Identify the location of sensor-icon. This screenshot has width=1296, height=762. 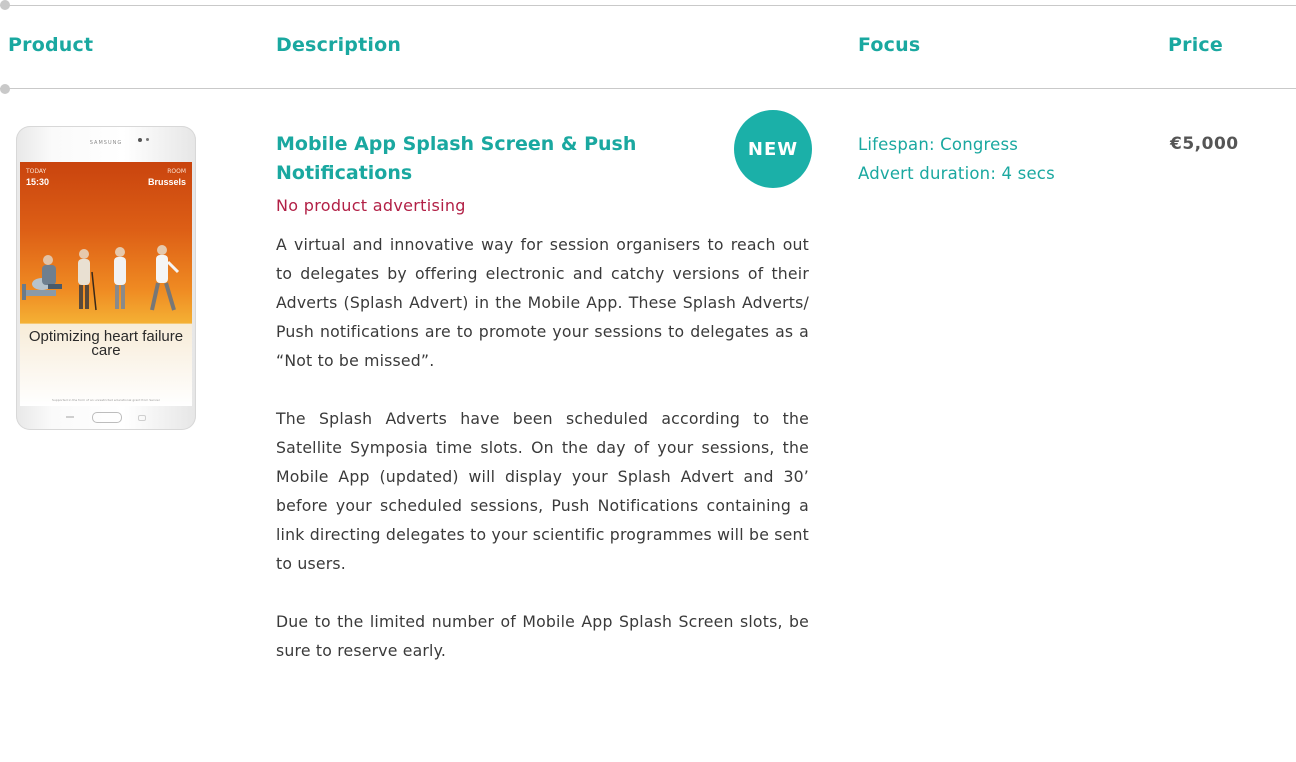
(147, 139).